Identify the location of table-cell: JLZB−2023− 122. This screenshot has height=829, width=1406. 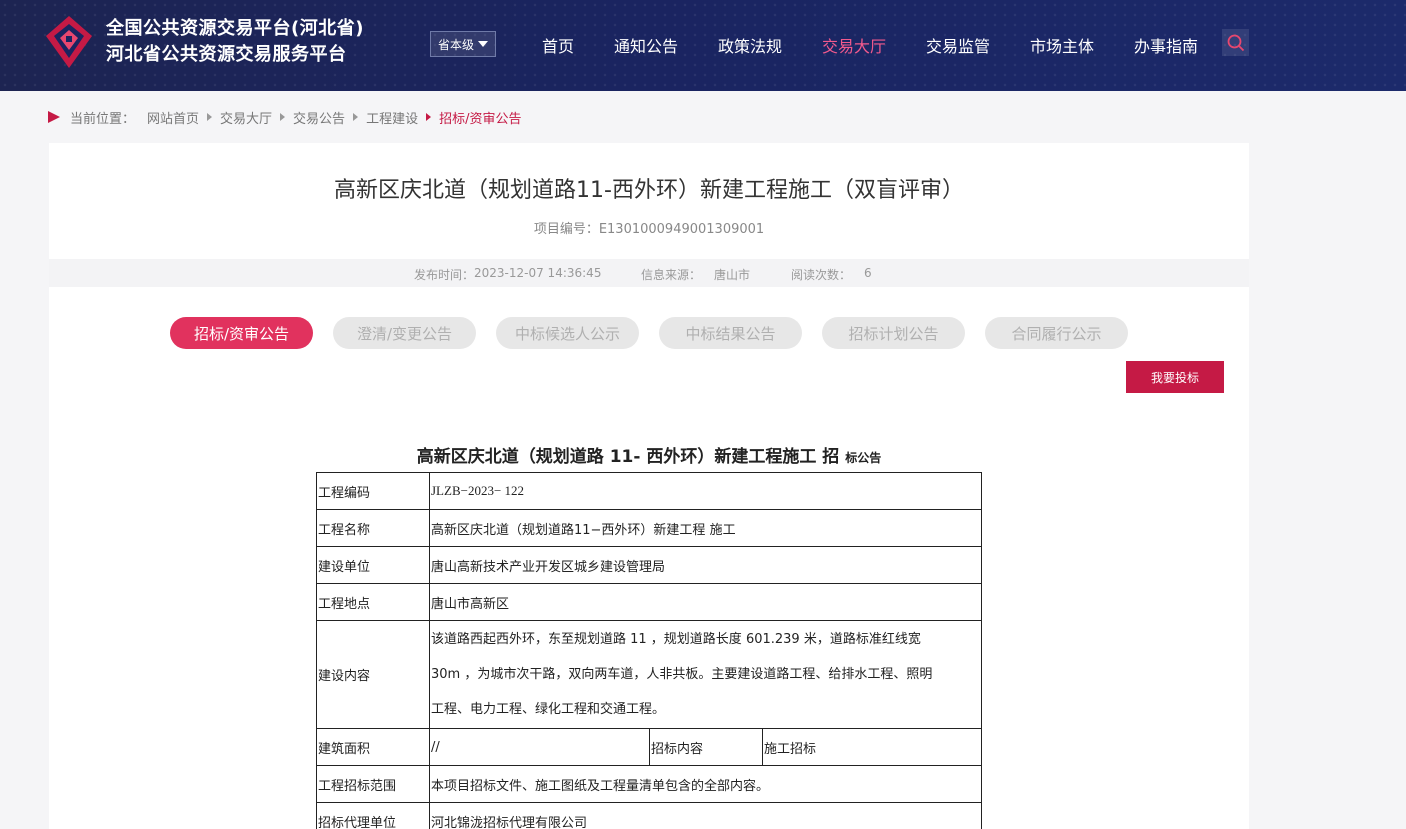
(705, 491).